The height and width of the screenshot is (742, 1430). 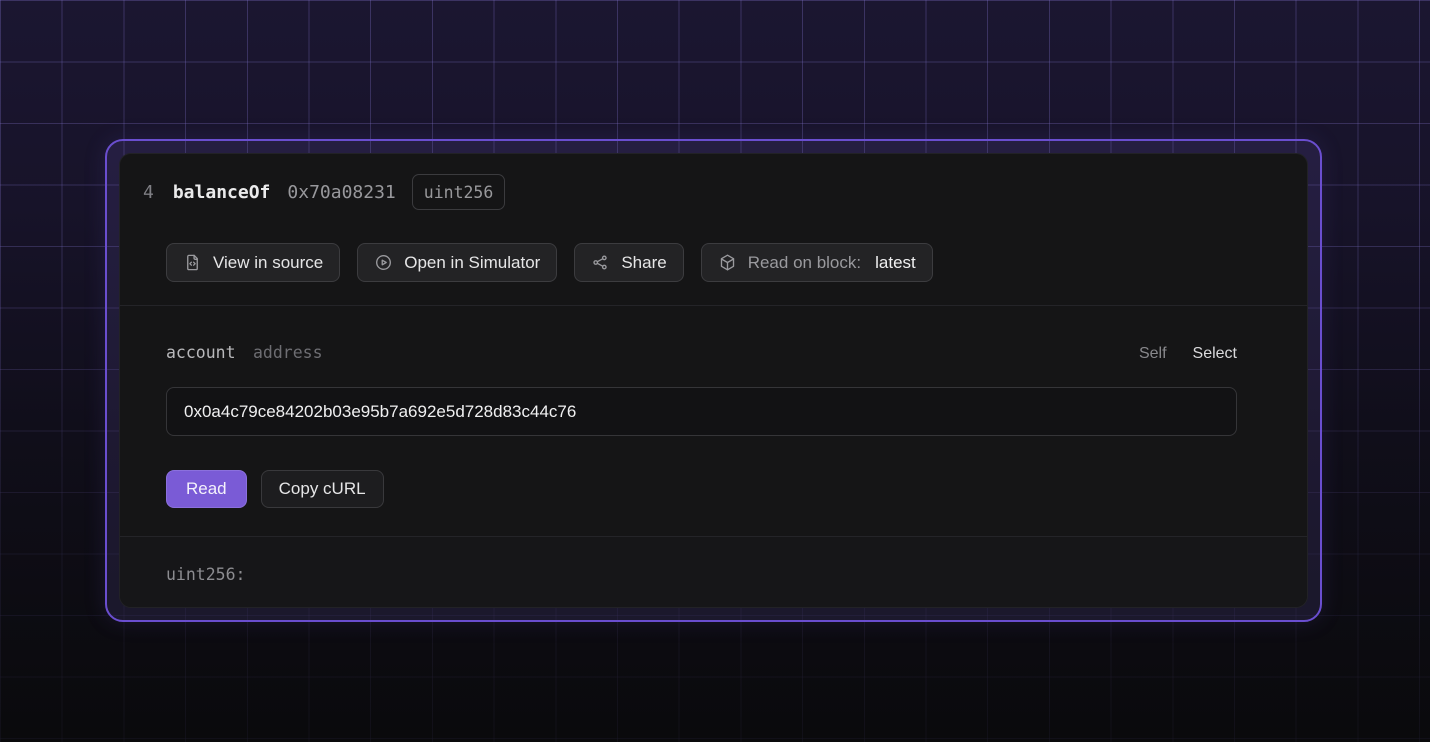 I want to click on function-index: 4, so click(x=148, y=192).